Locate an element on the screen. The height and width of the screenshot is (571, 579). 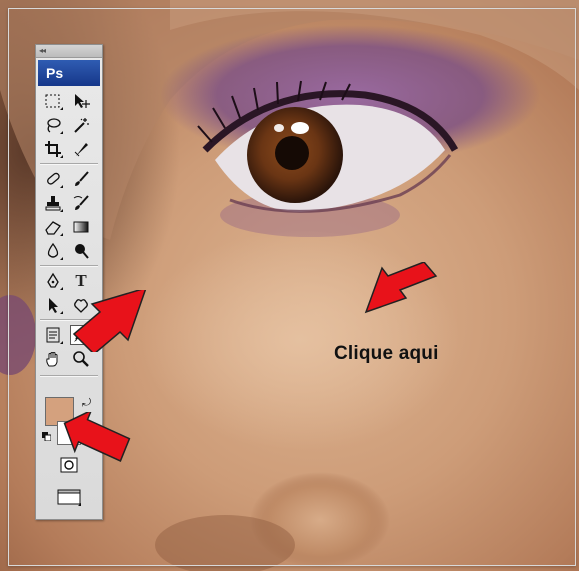
type-icon: T is located at coordinates (81, 281).